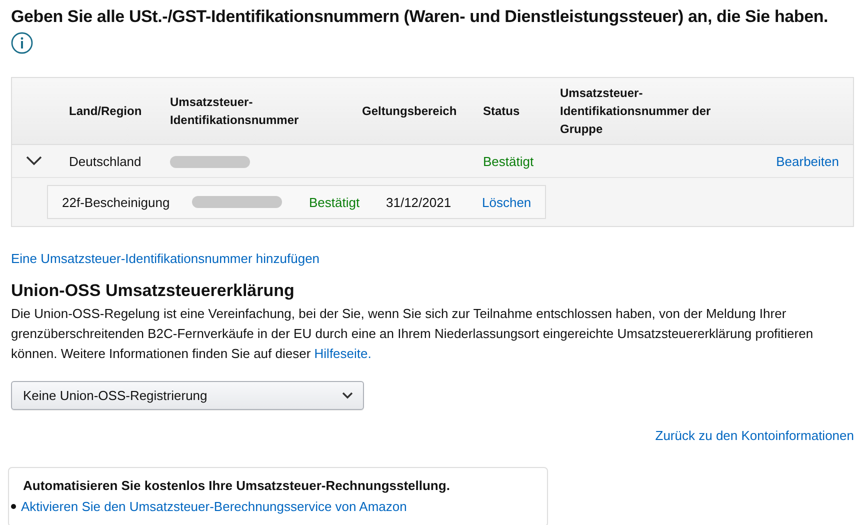 The image size is (868, 525). I want to click on column-header: Land/Region, so click(106, 111).